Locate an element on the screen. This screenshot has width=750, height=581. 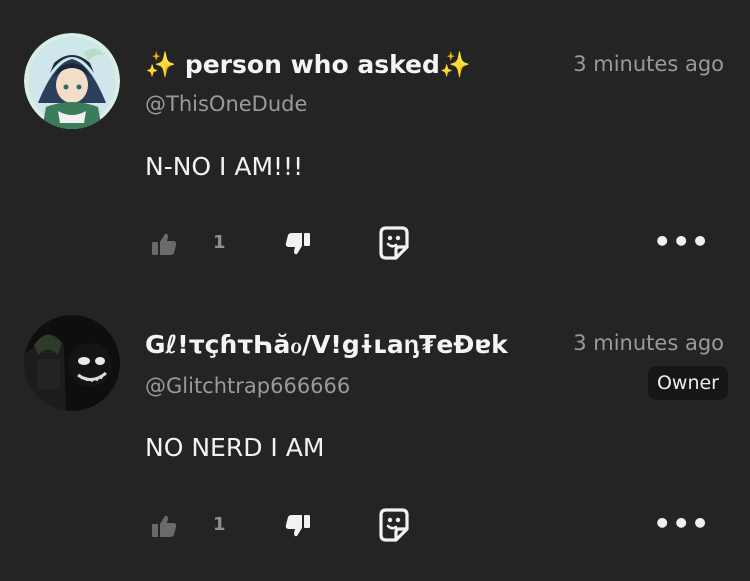
author-name: ✨ person who asked✨ is located at coordinates (345, 65).